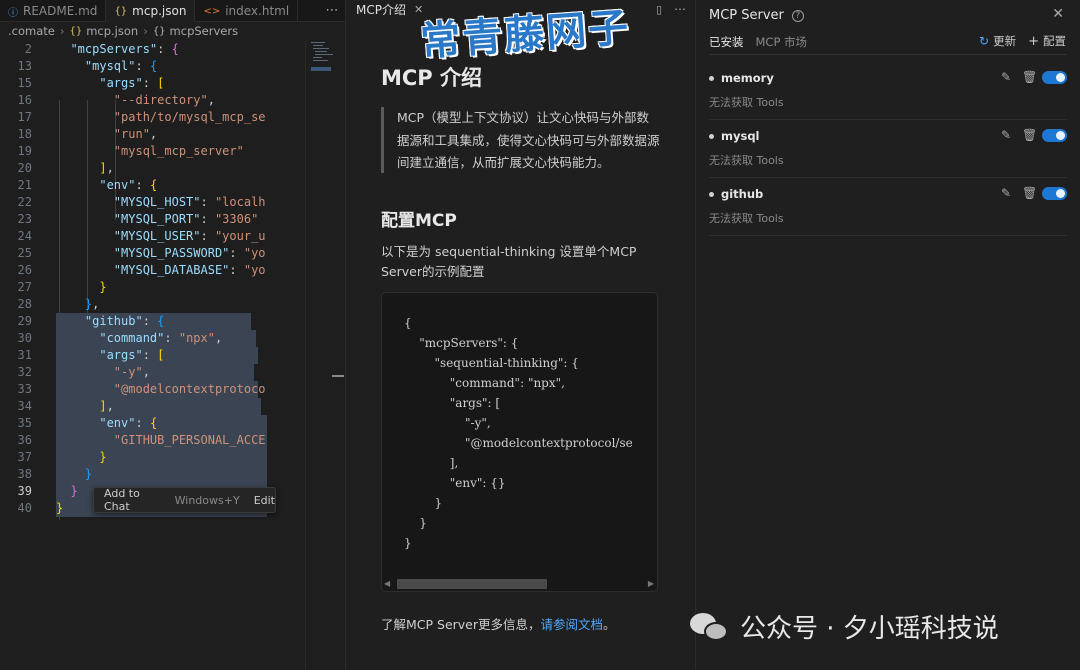 The image size is (1080, 670). What do you see at coordinates (152, 457) in the screenshot?
I see `code-line: 37 }` at bounding box center [152, 457].